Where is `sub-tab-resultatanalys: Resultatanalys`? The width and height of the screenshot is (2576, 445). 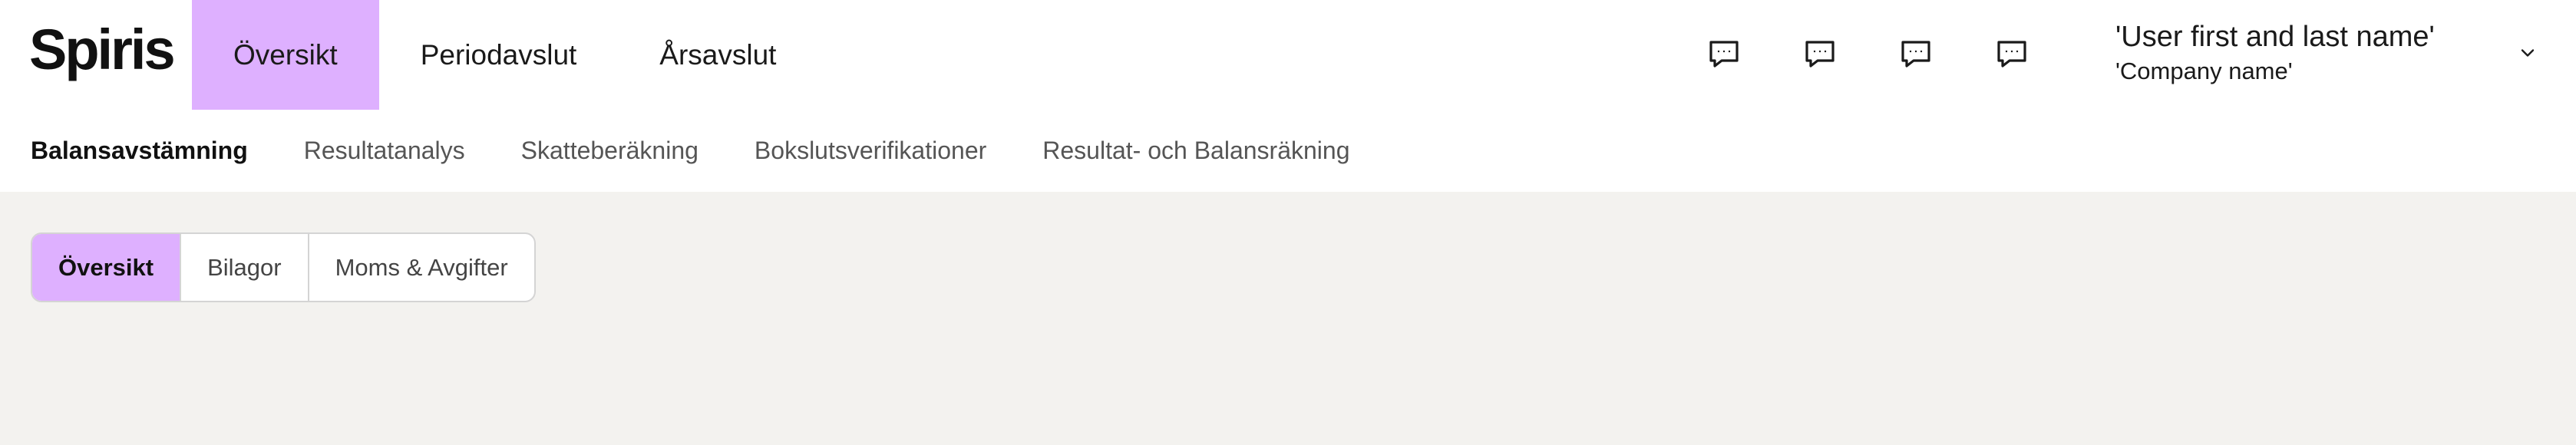
sub-tab-resultatanalys: Resultatanalys is located at coordinates (384, 151).